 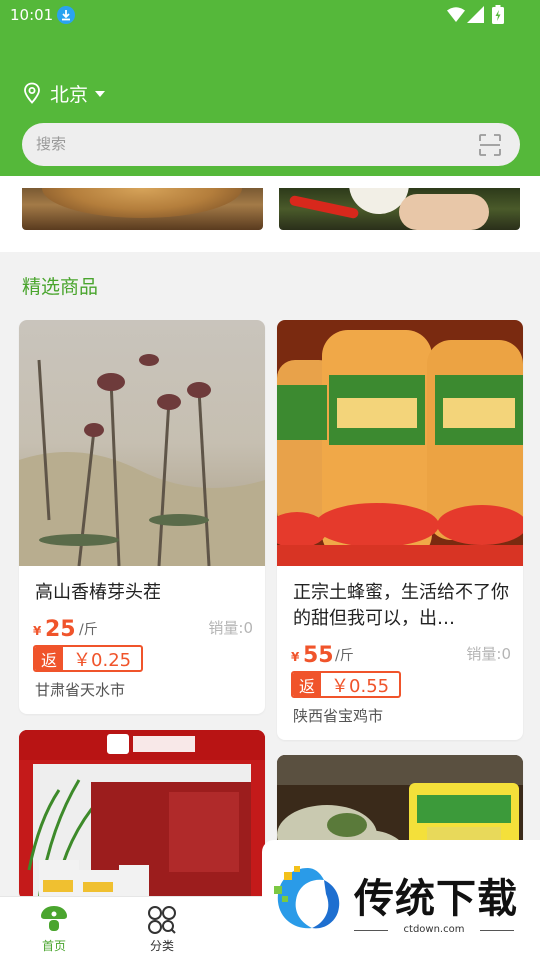 I want to click on product-price: 25, so click(x=60, y=629).